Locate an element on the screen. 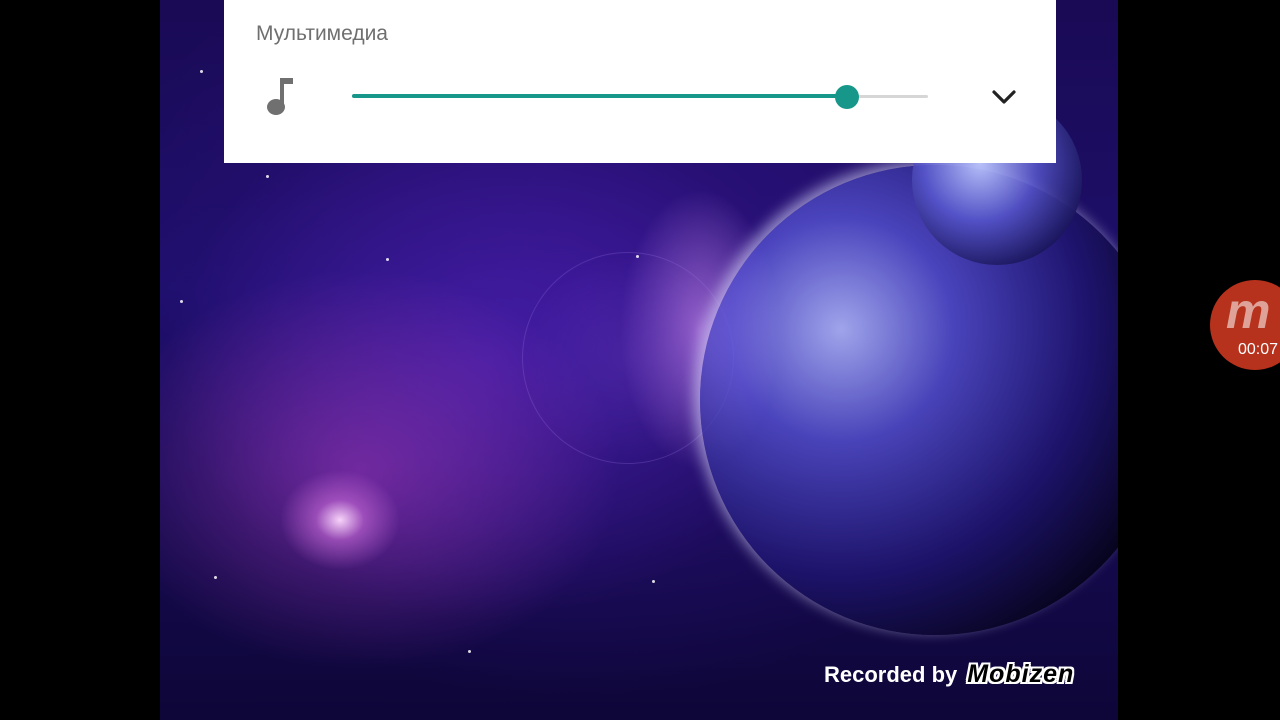  panel-title: Мультимедиа is located at coordinates (322, 33).